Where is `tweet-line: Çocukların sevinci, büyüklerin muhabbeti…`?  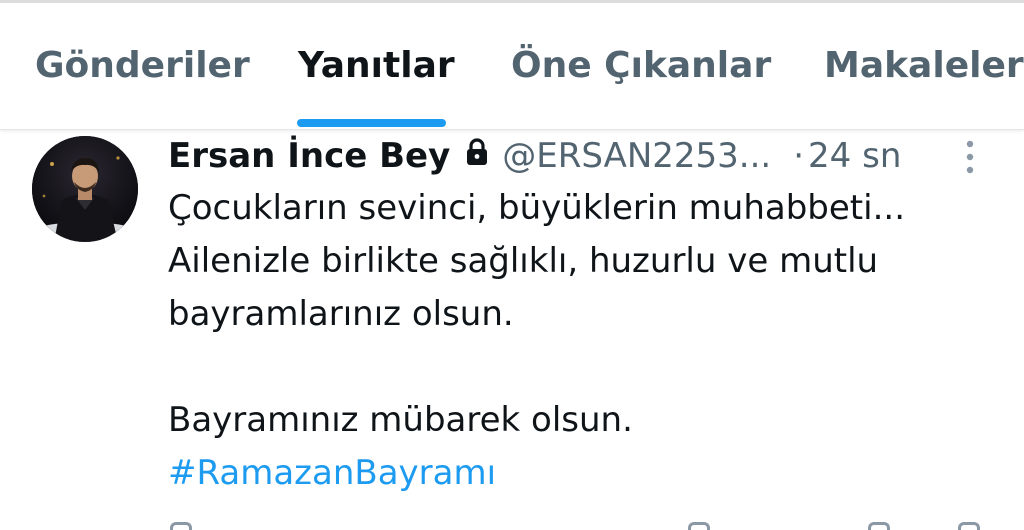 tweet-line: Çocukların sevinci, büyüklerin muhabbeti… is located at coordinates (537, 208).